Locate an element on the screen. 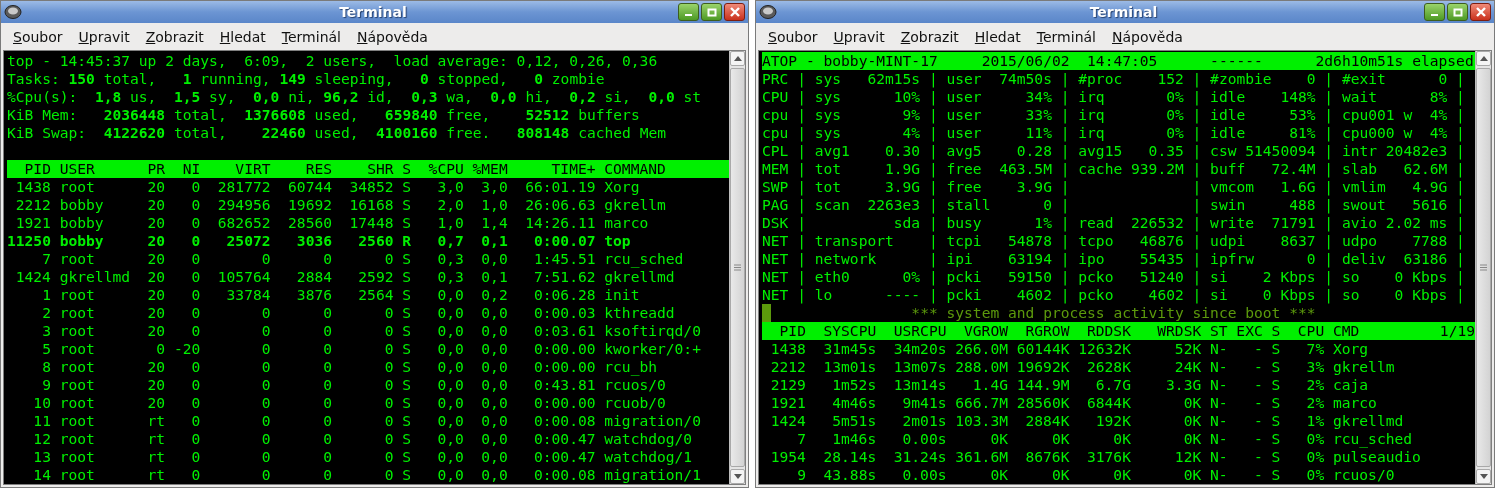 The width and height of the screenshot is (1495, 488). table-cell-text: watchdog/0 is located at coordinates (649, 439).